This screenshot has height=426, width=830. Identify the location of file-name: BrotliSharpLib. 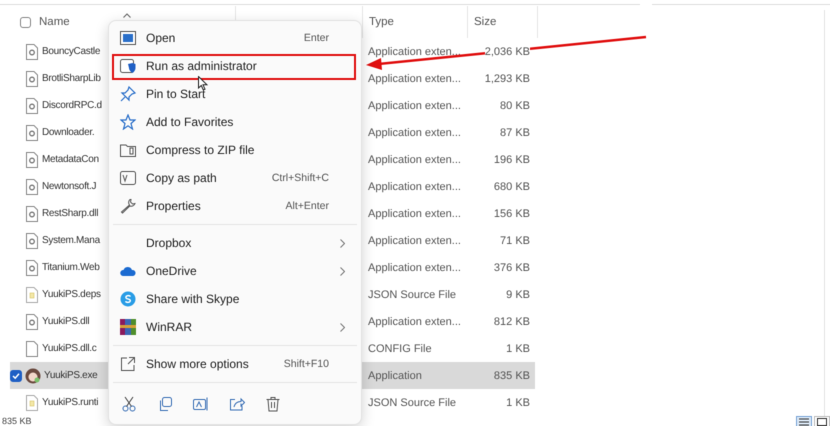
(71, 78).